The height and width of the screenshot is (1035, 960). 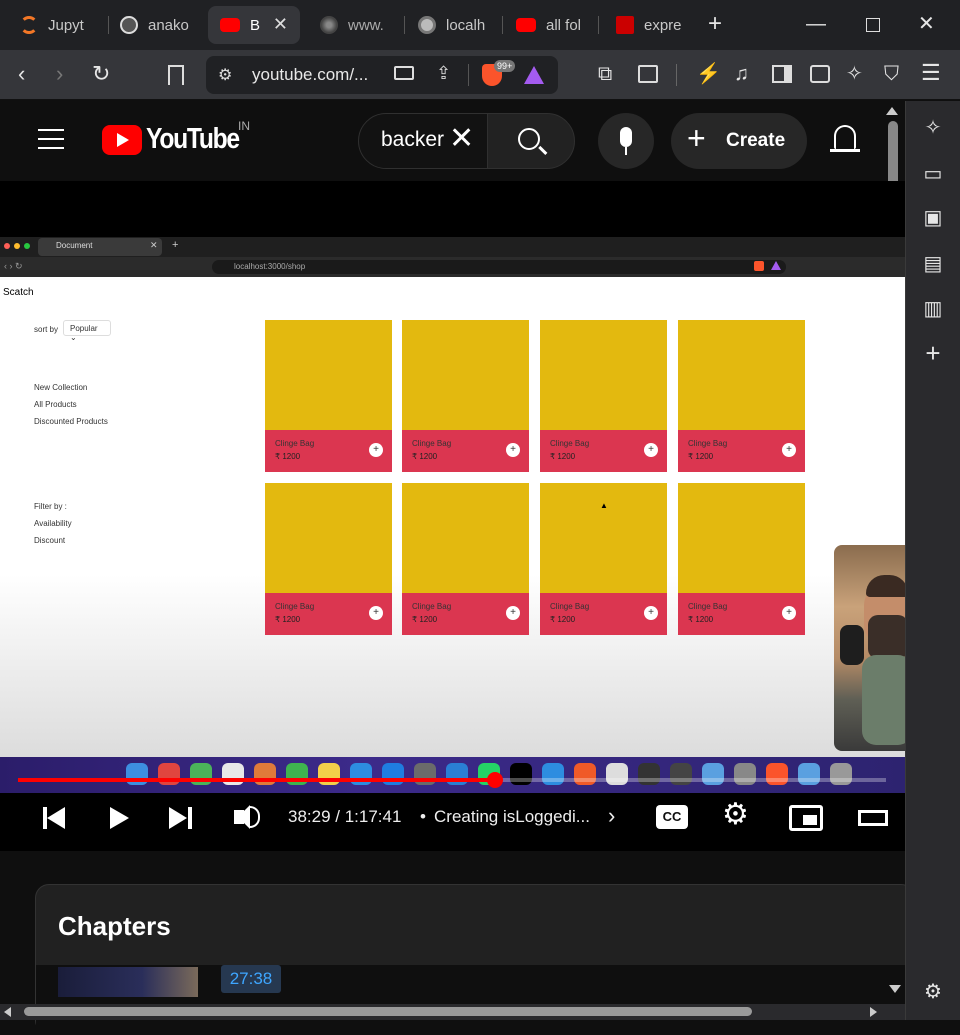 I want to click on chapters-heading: Chapters, so click(x=114, y=926).